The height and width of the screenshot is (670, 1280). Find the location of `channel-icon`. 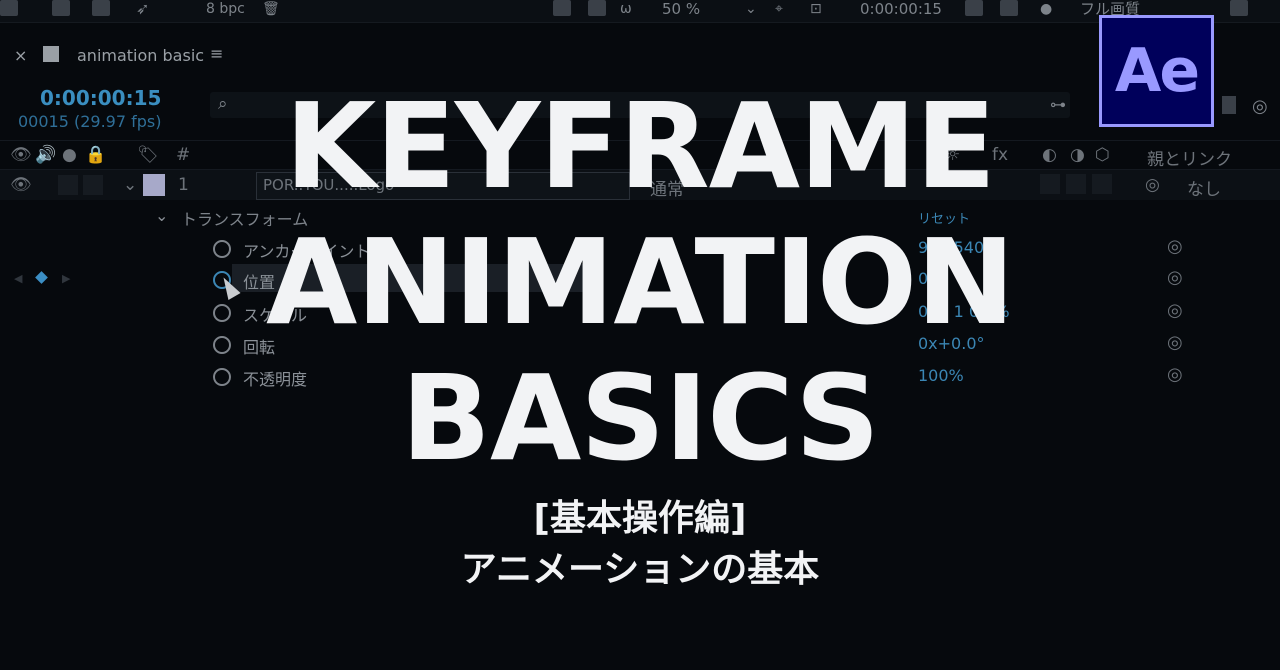

channel-icon is located at coordinates (1009, 8).